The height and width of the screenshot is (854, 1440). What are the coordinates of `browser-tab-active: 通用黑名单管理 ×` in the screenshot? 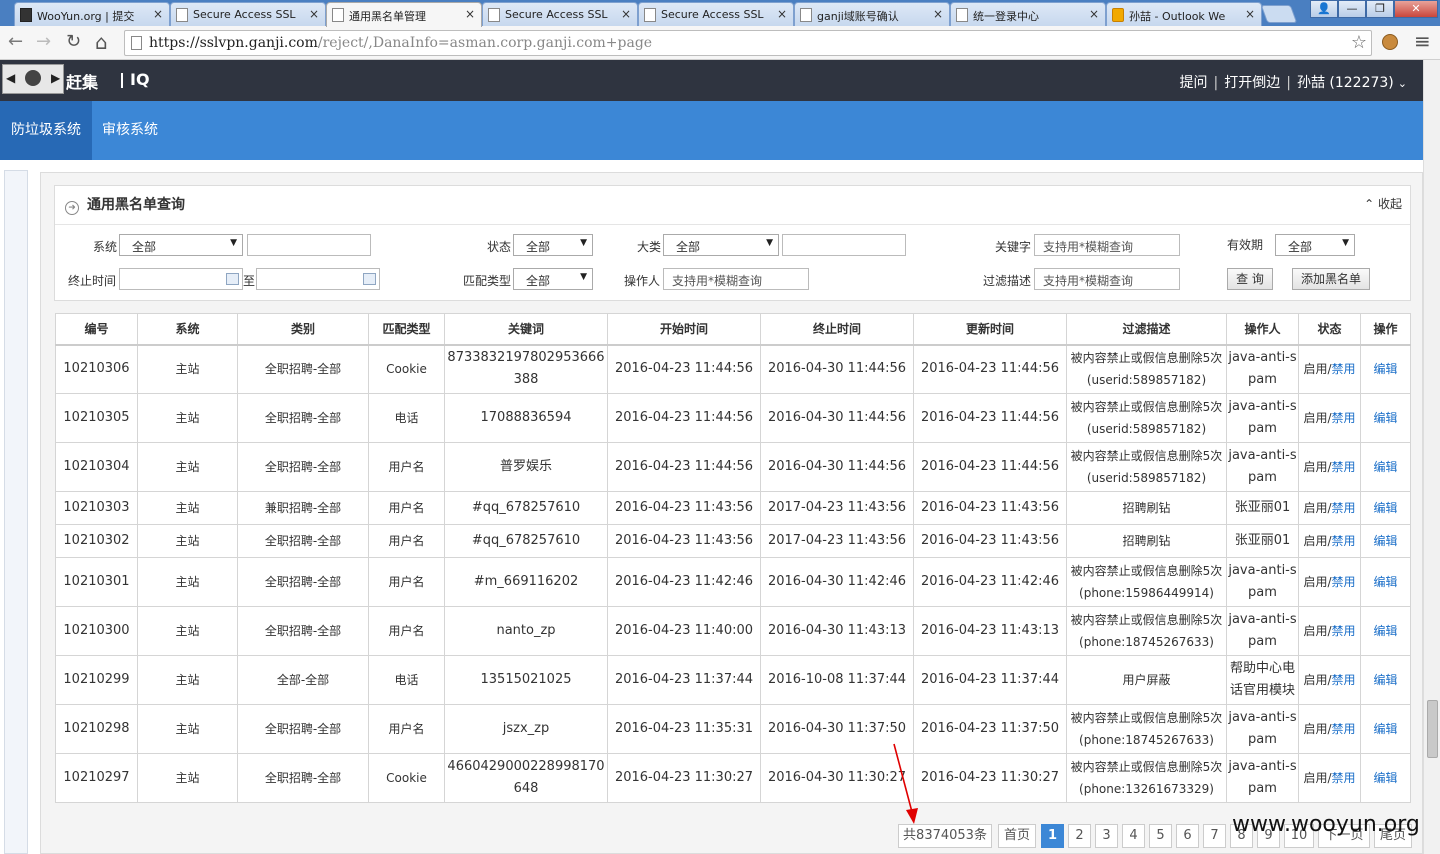 It's located at (404, 14).